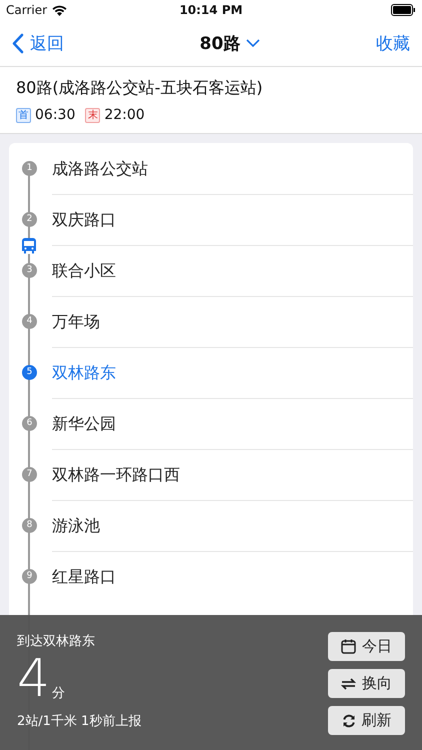  Describe the element at coordinates (29, 576) in the screenshot. I see `station-number: 9` at that location.